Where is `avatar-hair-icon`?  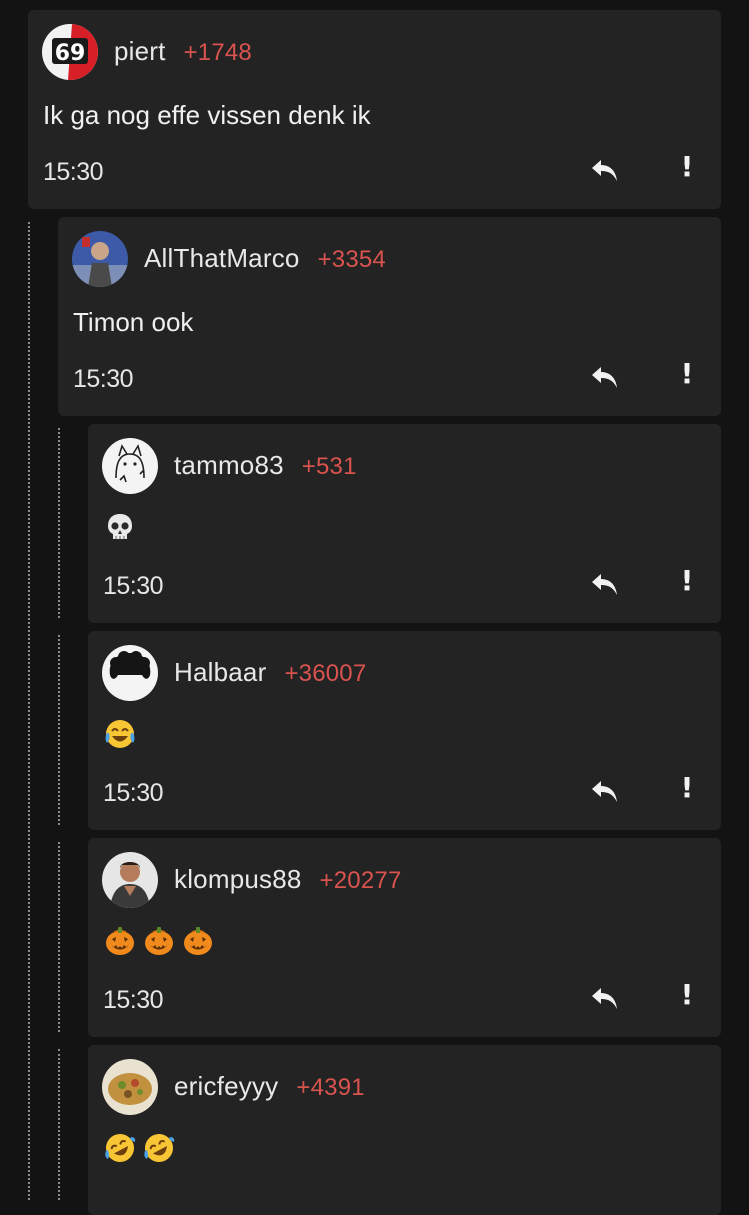 avatar-hair-icon is located at coordinates (130, 673).